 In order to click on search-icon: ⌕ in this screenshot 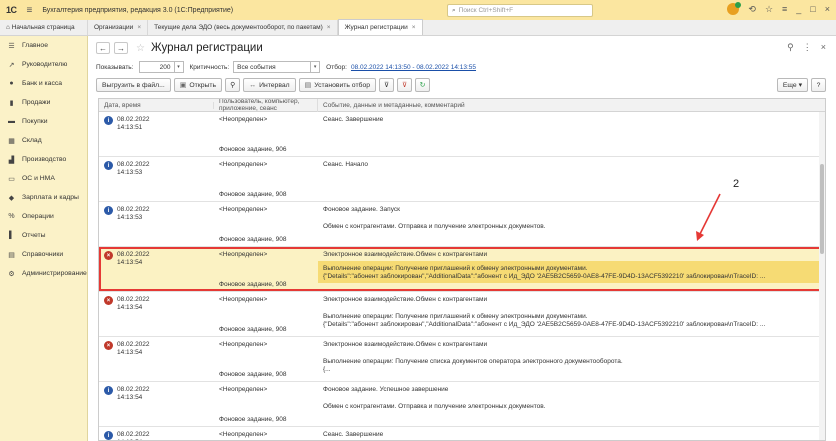, I will do `click(454, 10)`.